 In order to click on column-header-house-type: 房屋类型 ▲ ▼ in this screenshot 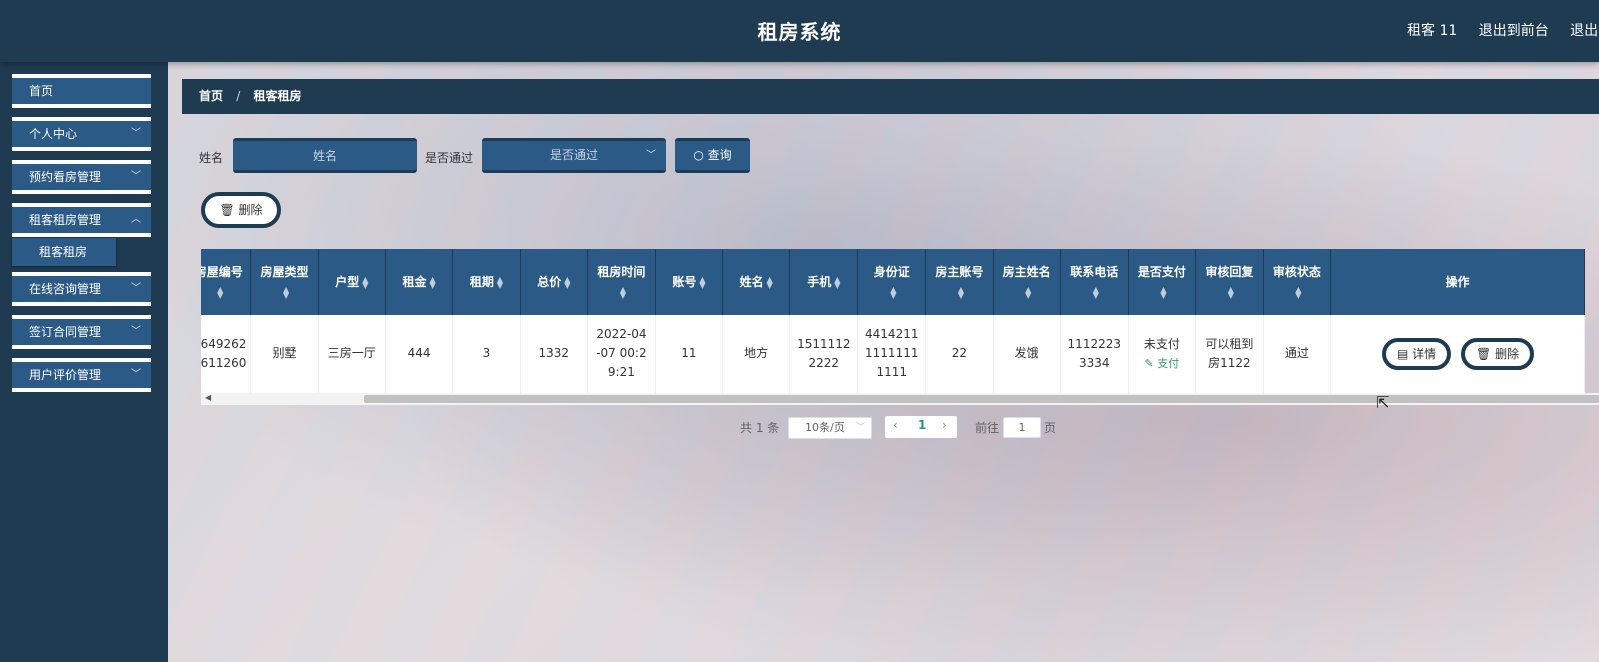, I will do `click(284, 282)`.